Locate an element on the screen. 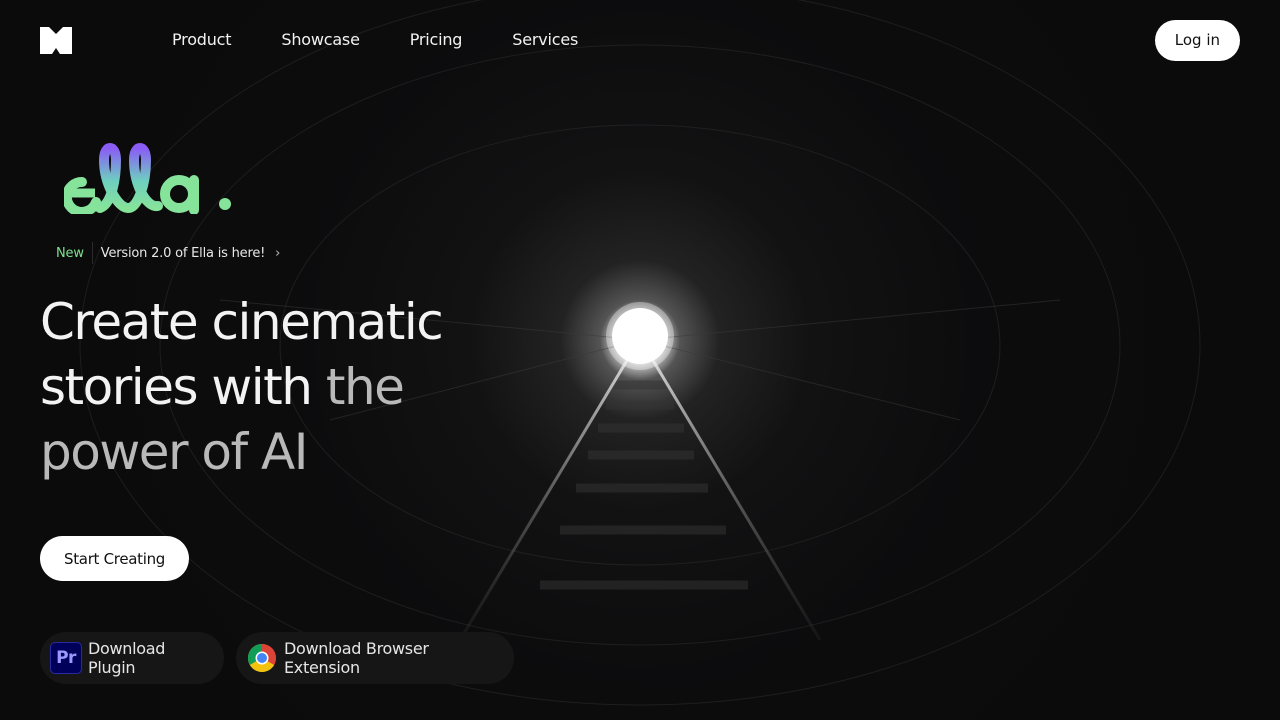 The width and height of the screenshot is (1280, 720). announcement-banner: New Version 2.0 of Ella is here! › is located at coordinates (160, 253).